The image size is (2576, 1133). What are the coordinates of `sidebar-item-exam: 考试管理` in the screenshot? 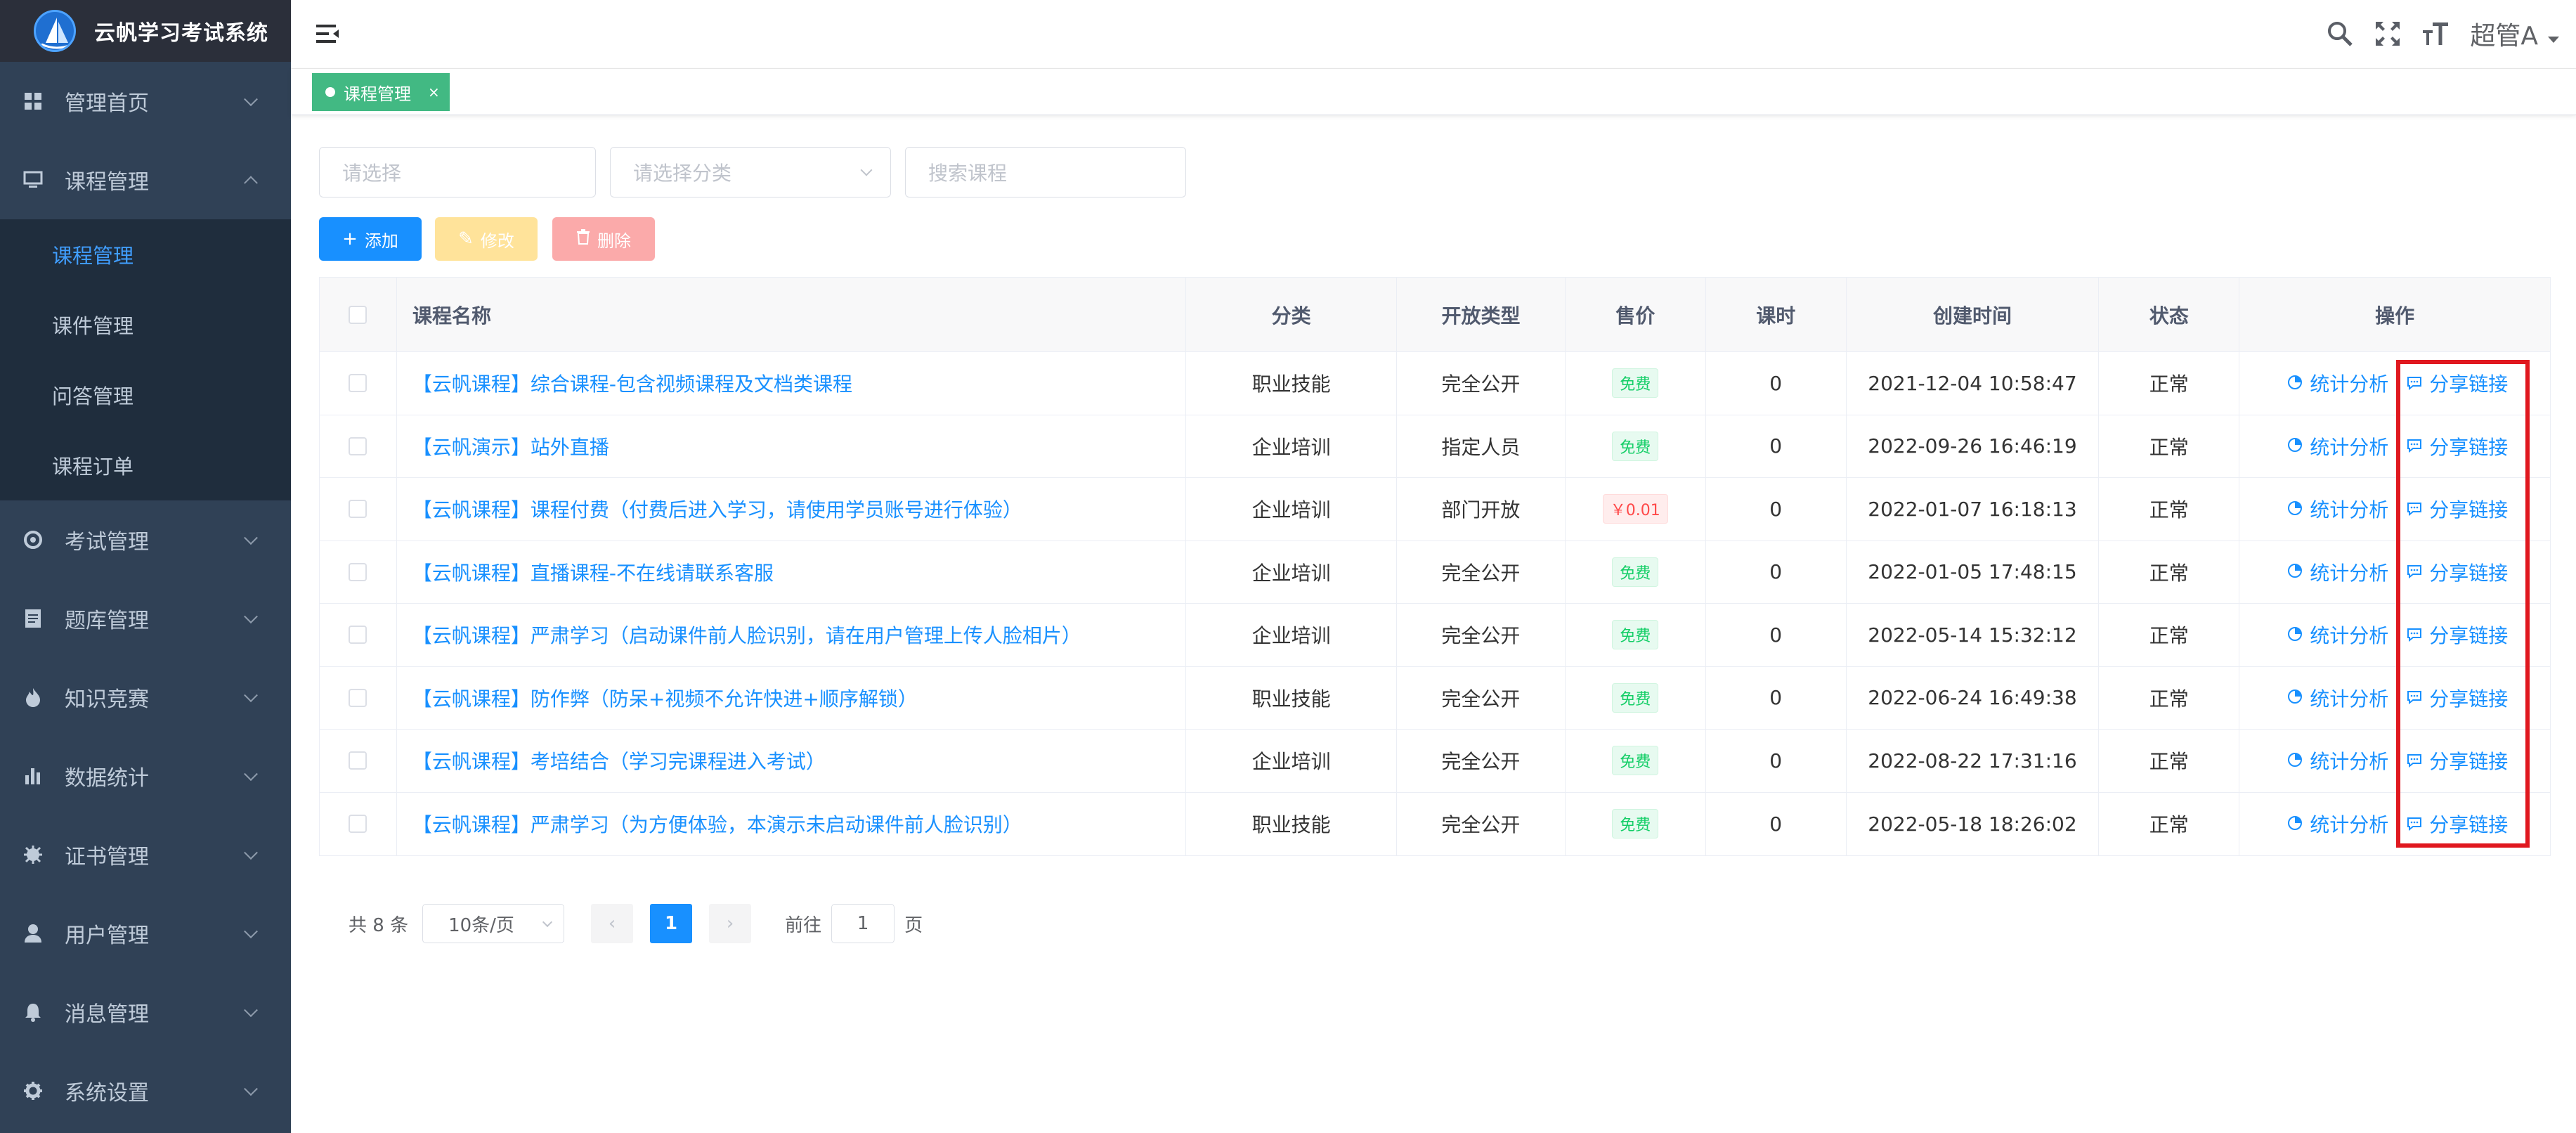 It's located at (145, 539).